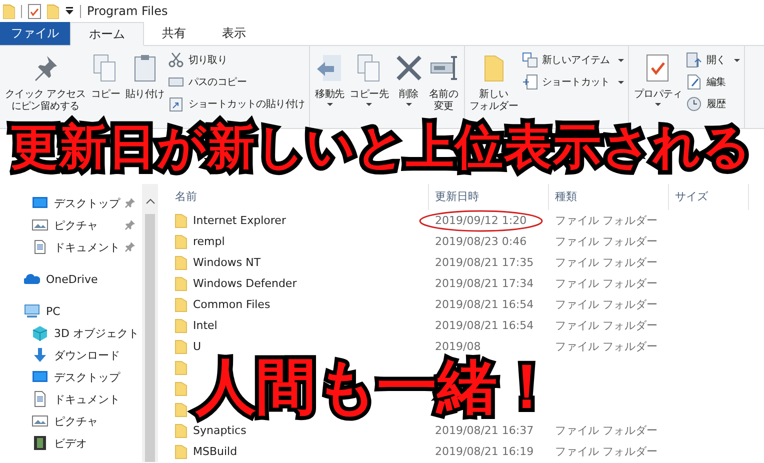  Describe the element at coordinates (494, 83) in the screenshot. I see `ribbon-button: 新しい フォルダー` at that location.